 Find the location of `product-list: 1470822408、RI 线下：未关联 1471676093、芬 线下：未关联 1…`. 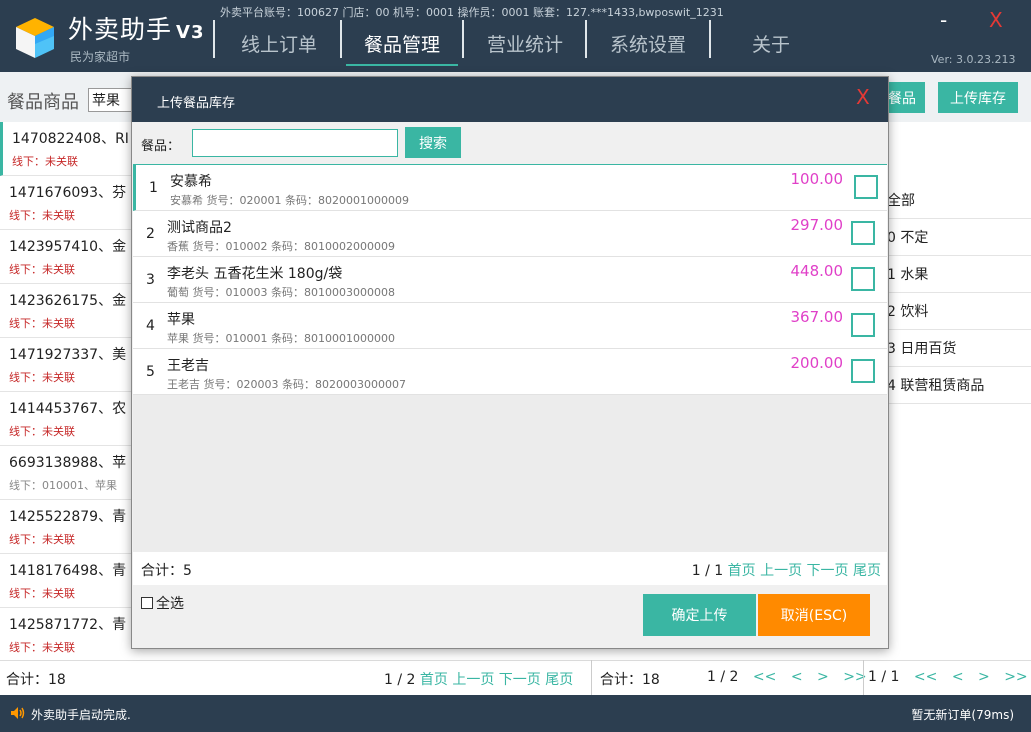

product-list: 1470822408、RI 线下：未关联 1471676093、芬 线下：未关联 1… is located at coordinates (70, 392).